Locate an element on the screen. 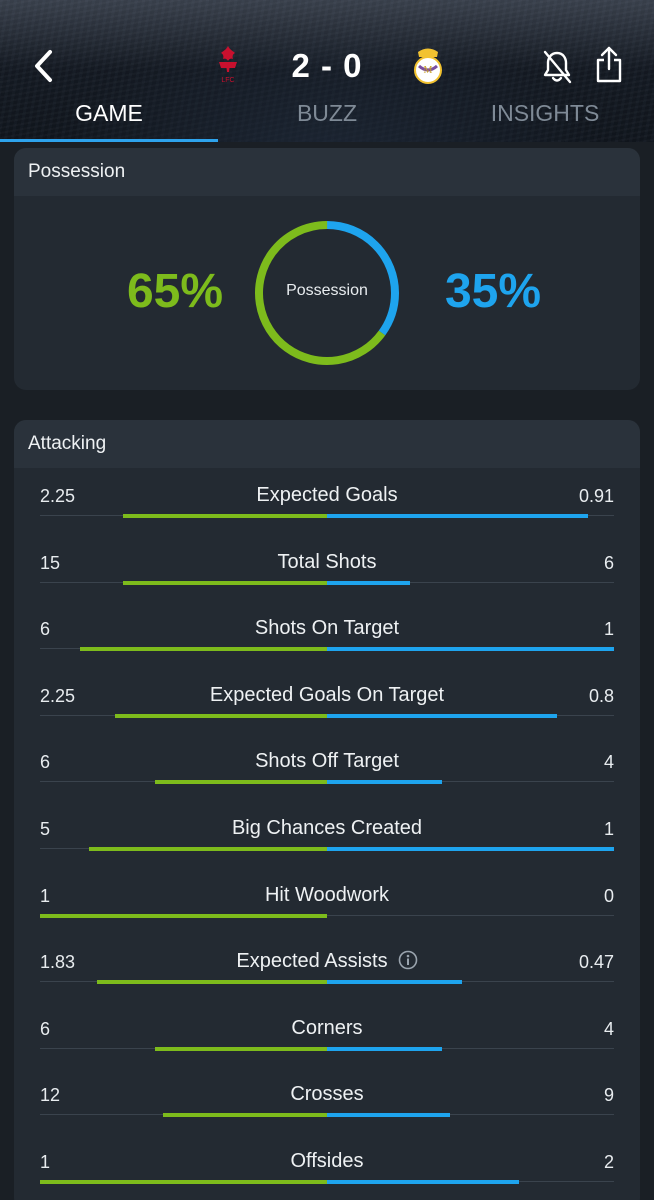 Image resolution: width=654 pixels, height=1200 pixels. bell-muted-icon is located at coordinates (557, 67).